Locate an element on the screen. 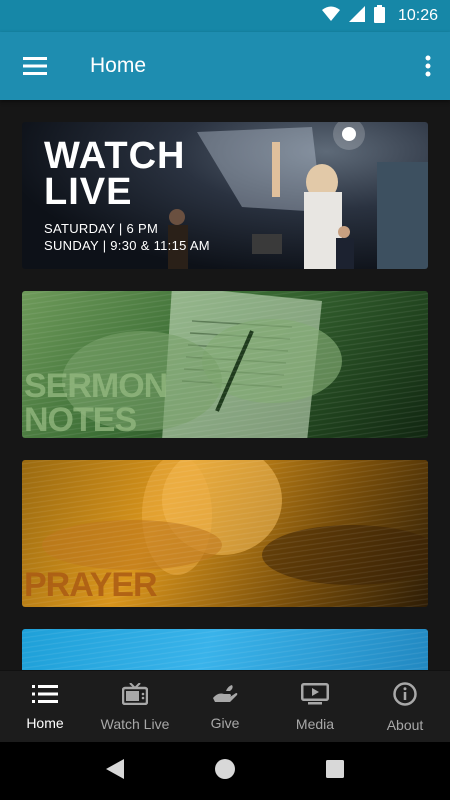 The width and height of the screenshot is (450, 800). nav-give: Give is located at coordinates (225, 707).